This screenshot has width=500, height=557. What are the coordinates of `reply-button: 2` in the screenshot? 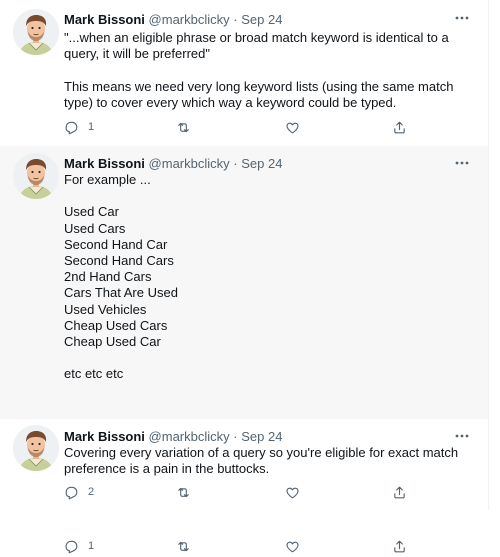 It's located at (79, 492).